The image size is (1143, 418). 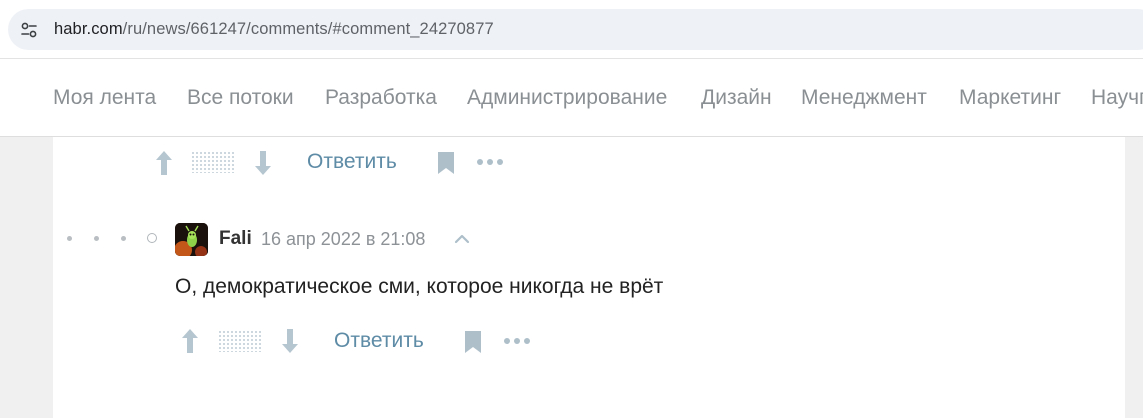 What do you see at coordinates (240, 98) in the screenshot?
I see `nav-item-all-streams: Все потоки` at bounding box center [240, 98].